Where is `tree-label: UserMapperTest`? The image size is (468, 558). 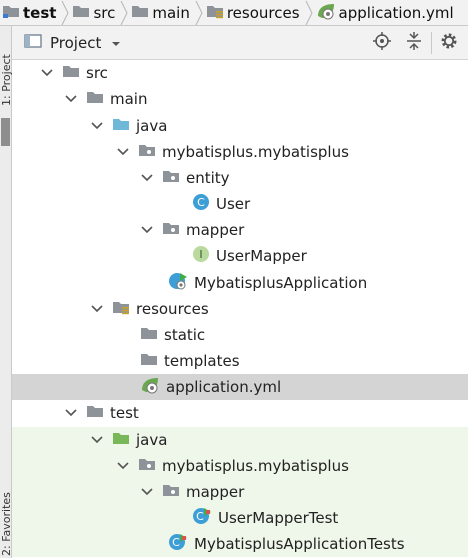 tree-label: UserMapperTest is located at coordinates (278, 518).